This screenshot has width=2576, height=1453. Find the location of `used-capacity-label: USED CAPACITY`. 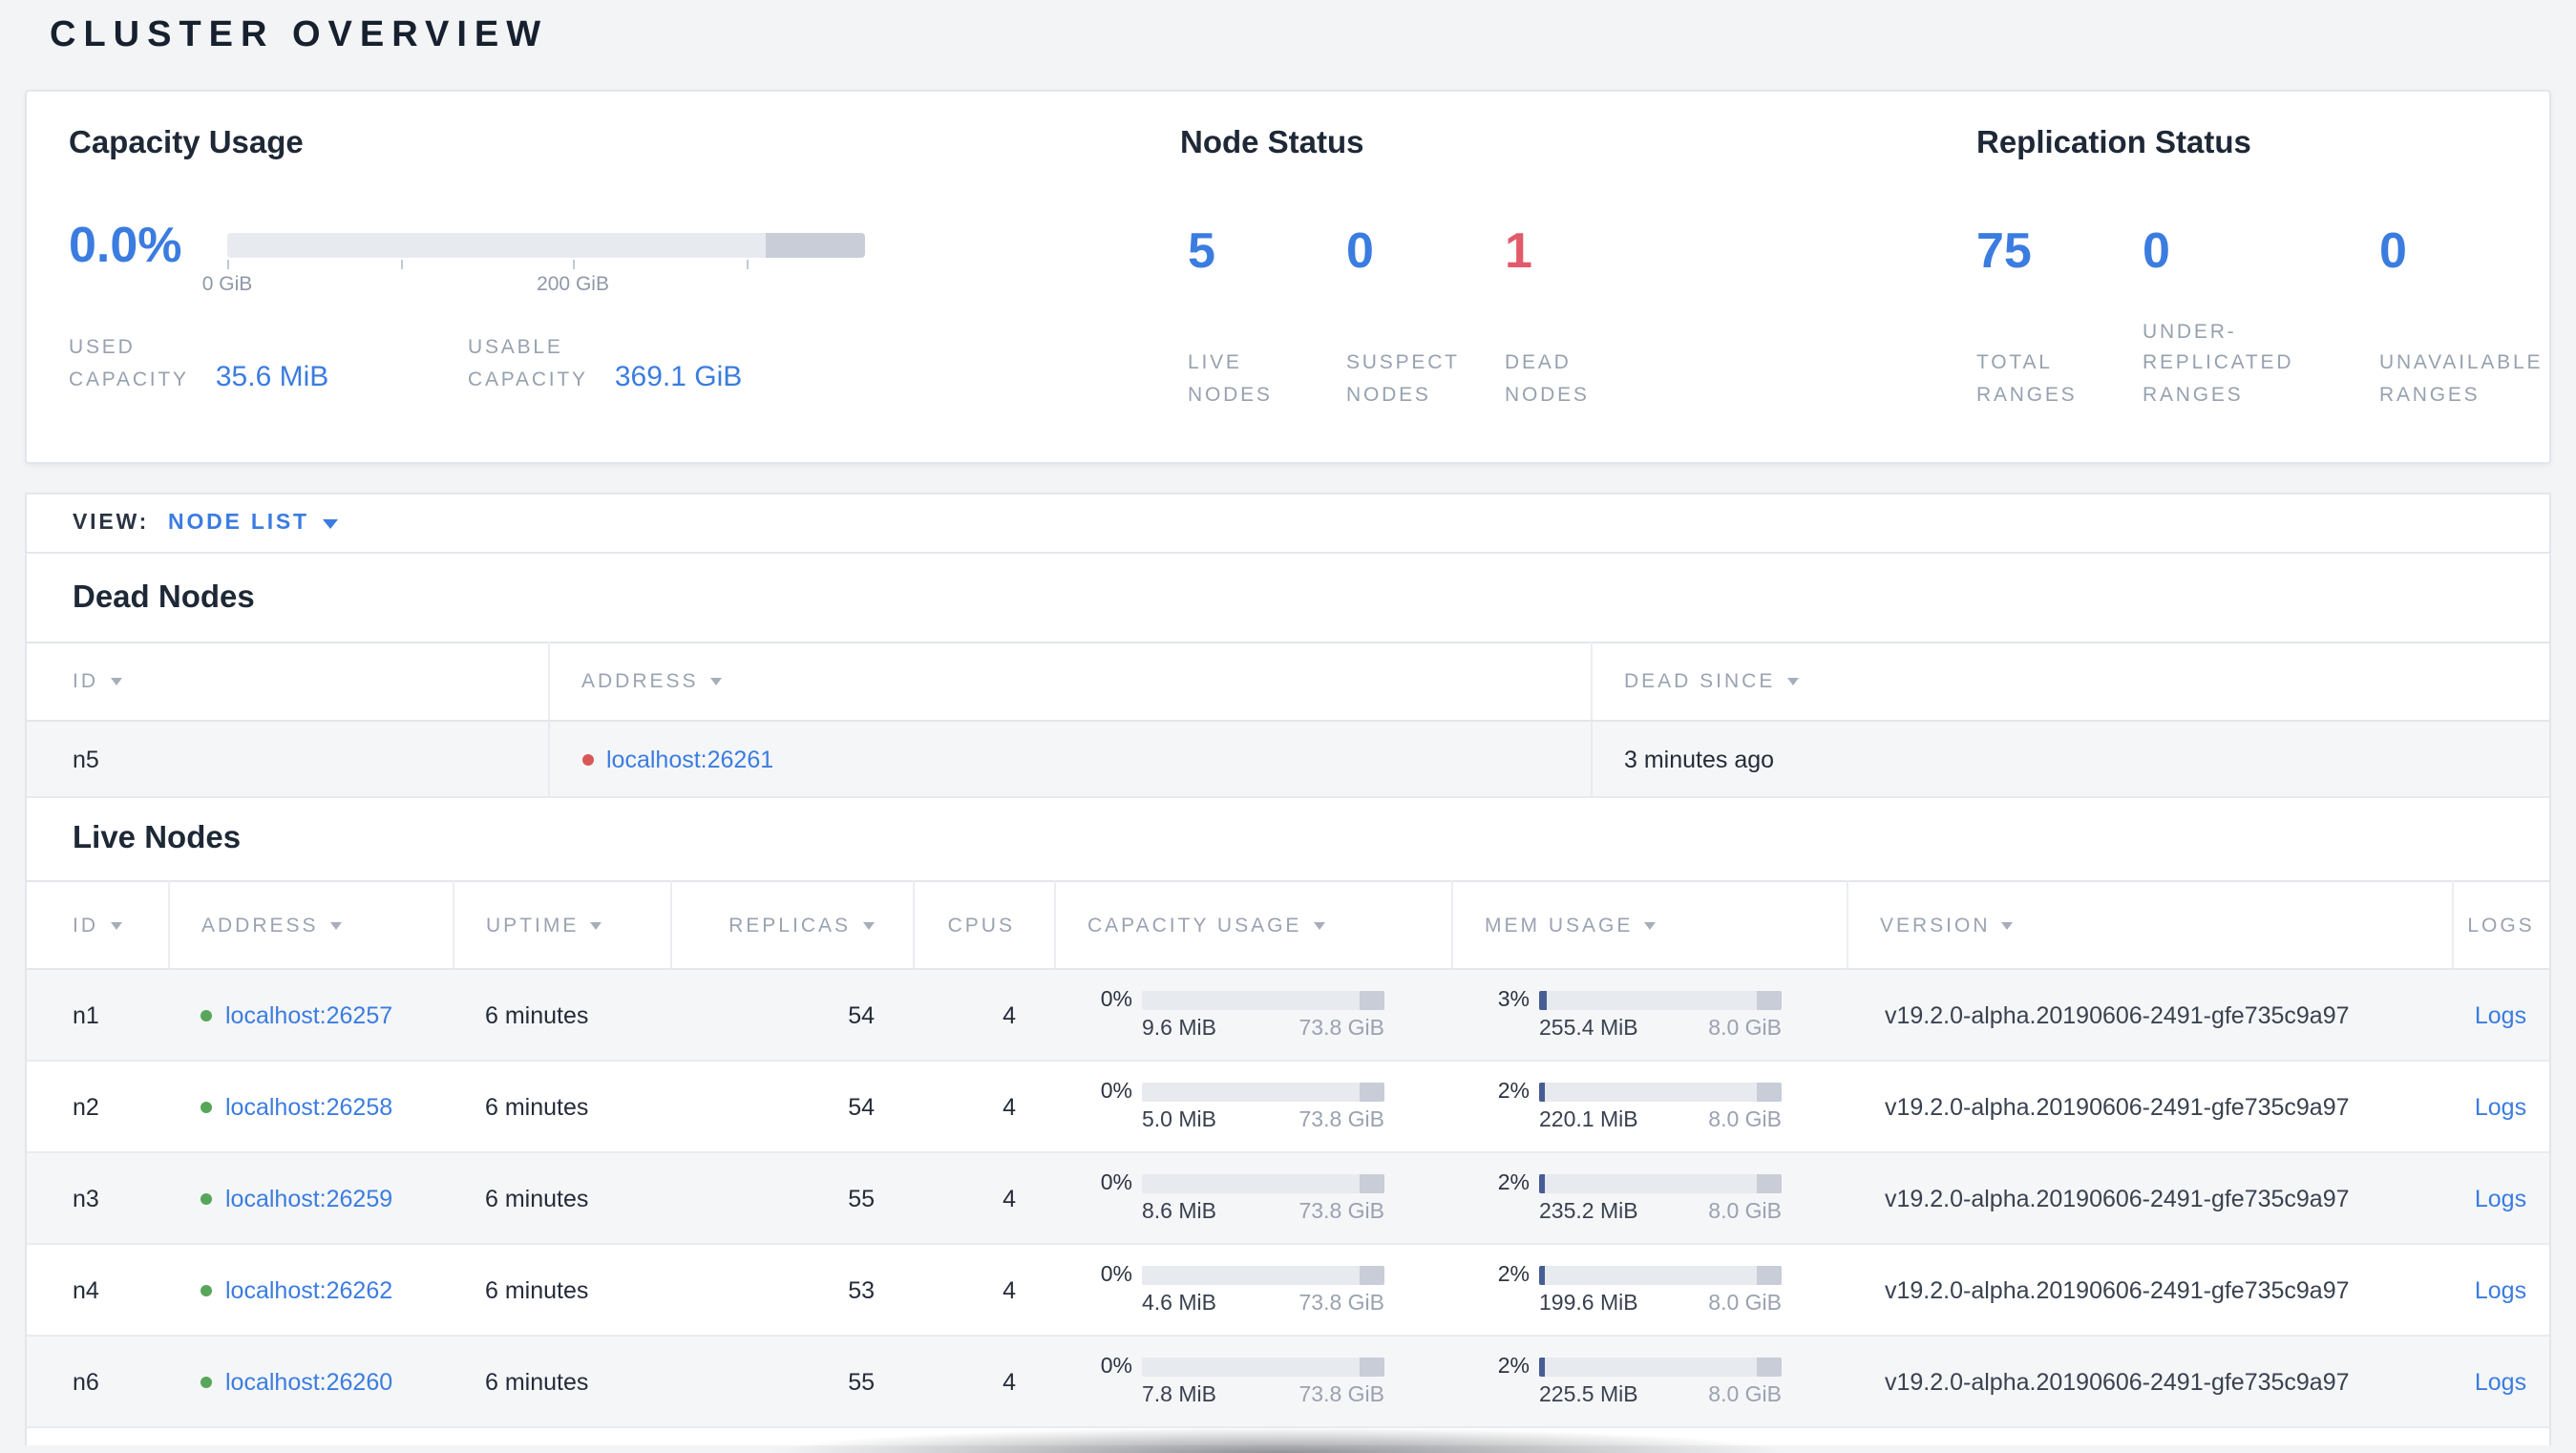

used-capacity-label: USED CAPACITY is located at coordinates (129, 363).